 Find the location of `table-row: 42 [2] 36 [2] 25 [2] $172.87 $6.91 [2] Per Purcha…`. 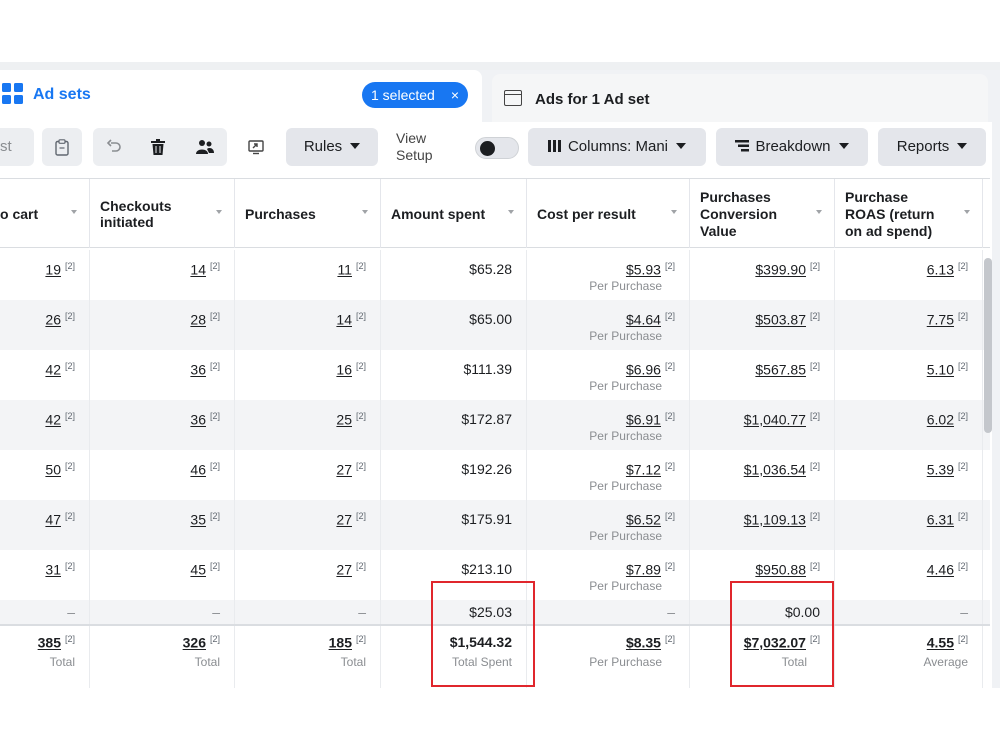

table-row: 42 [2] 36 [2] 25 [2] $172.87 $6.91 [2] Per Purcha… is located at coordinates (495, 425).